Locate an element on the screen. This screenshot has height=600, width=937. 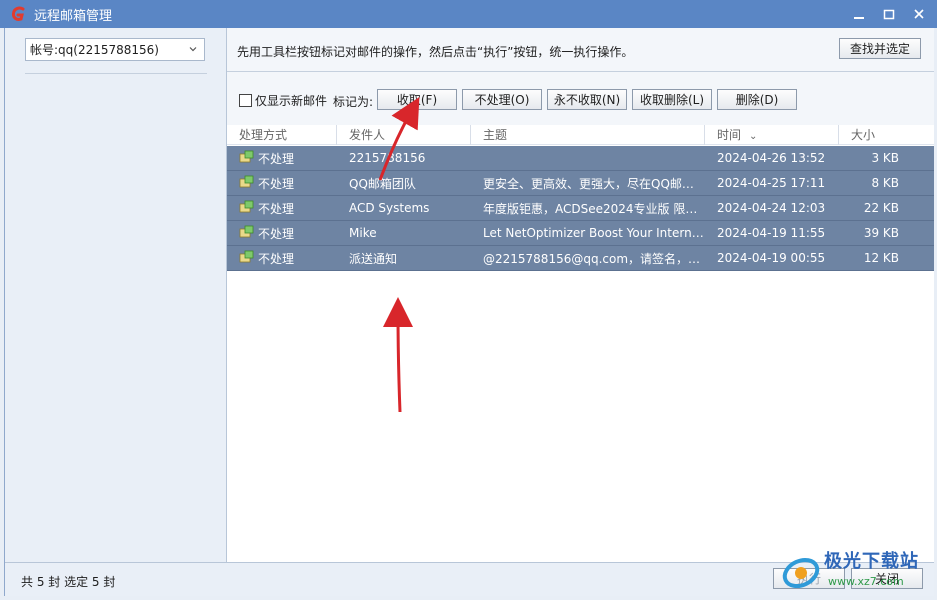
find-and-select-button: 查找并选定 is located at coordinates (880, 48).